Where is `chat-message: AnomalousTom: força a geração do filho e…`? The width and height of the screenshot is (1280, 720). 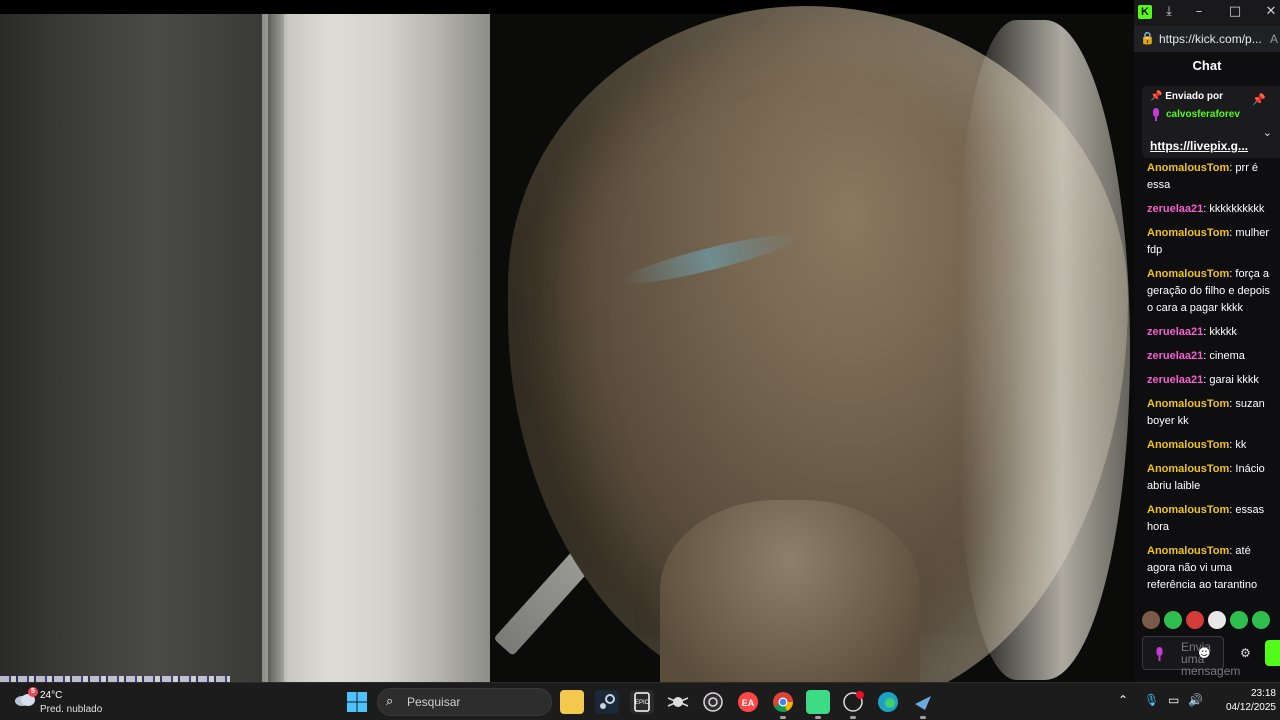
chat-message: AnomalousTom: força a geração do filho e… is located at coordinates (1212, 291).